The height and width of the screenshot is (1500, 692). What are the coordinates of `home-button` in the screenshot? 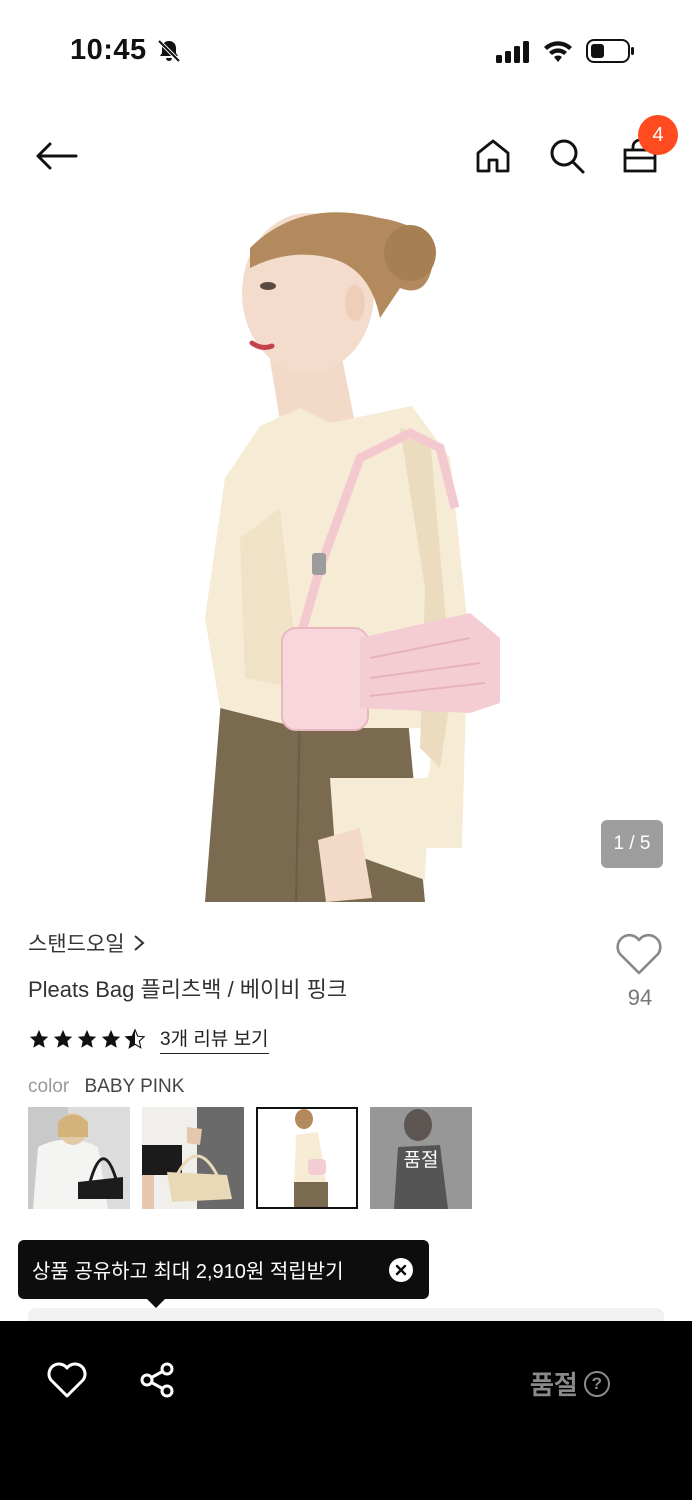 It's located at (493, 156).